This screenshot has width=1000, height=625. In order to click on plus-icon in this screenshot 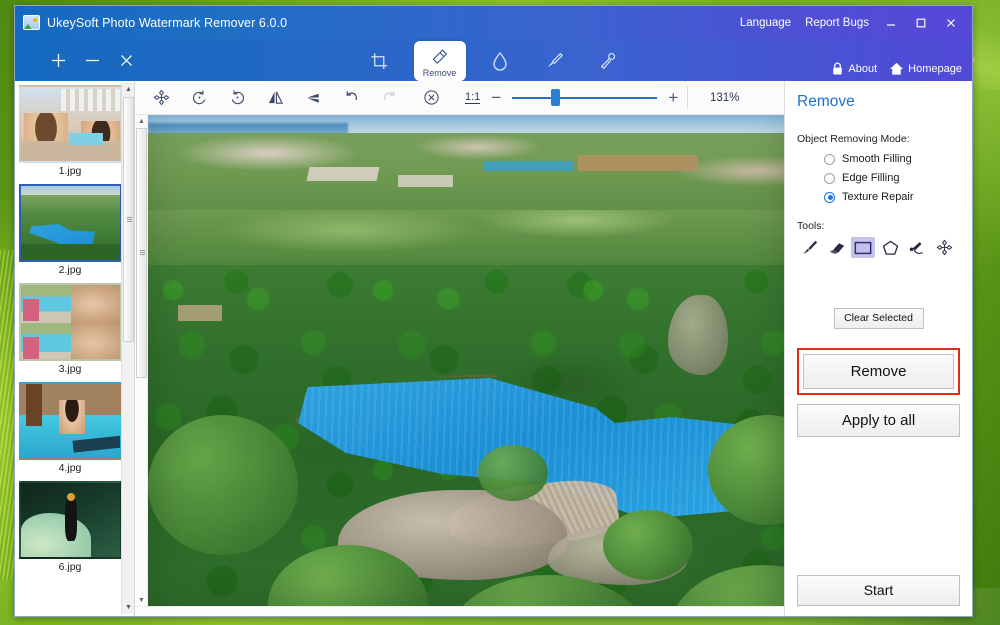, I will do `click(58, 60)`.